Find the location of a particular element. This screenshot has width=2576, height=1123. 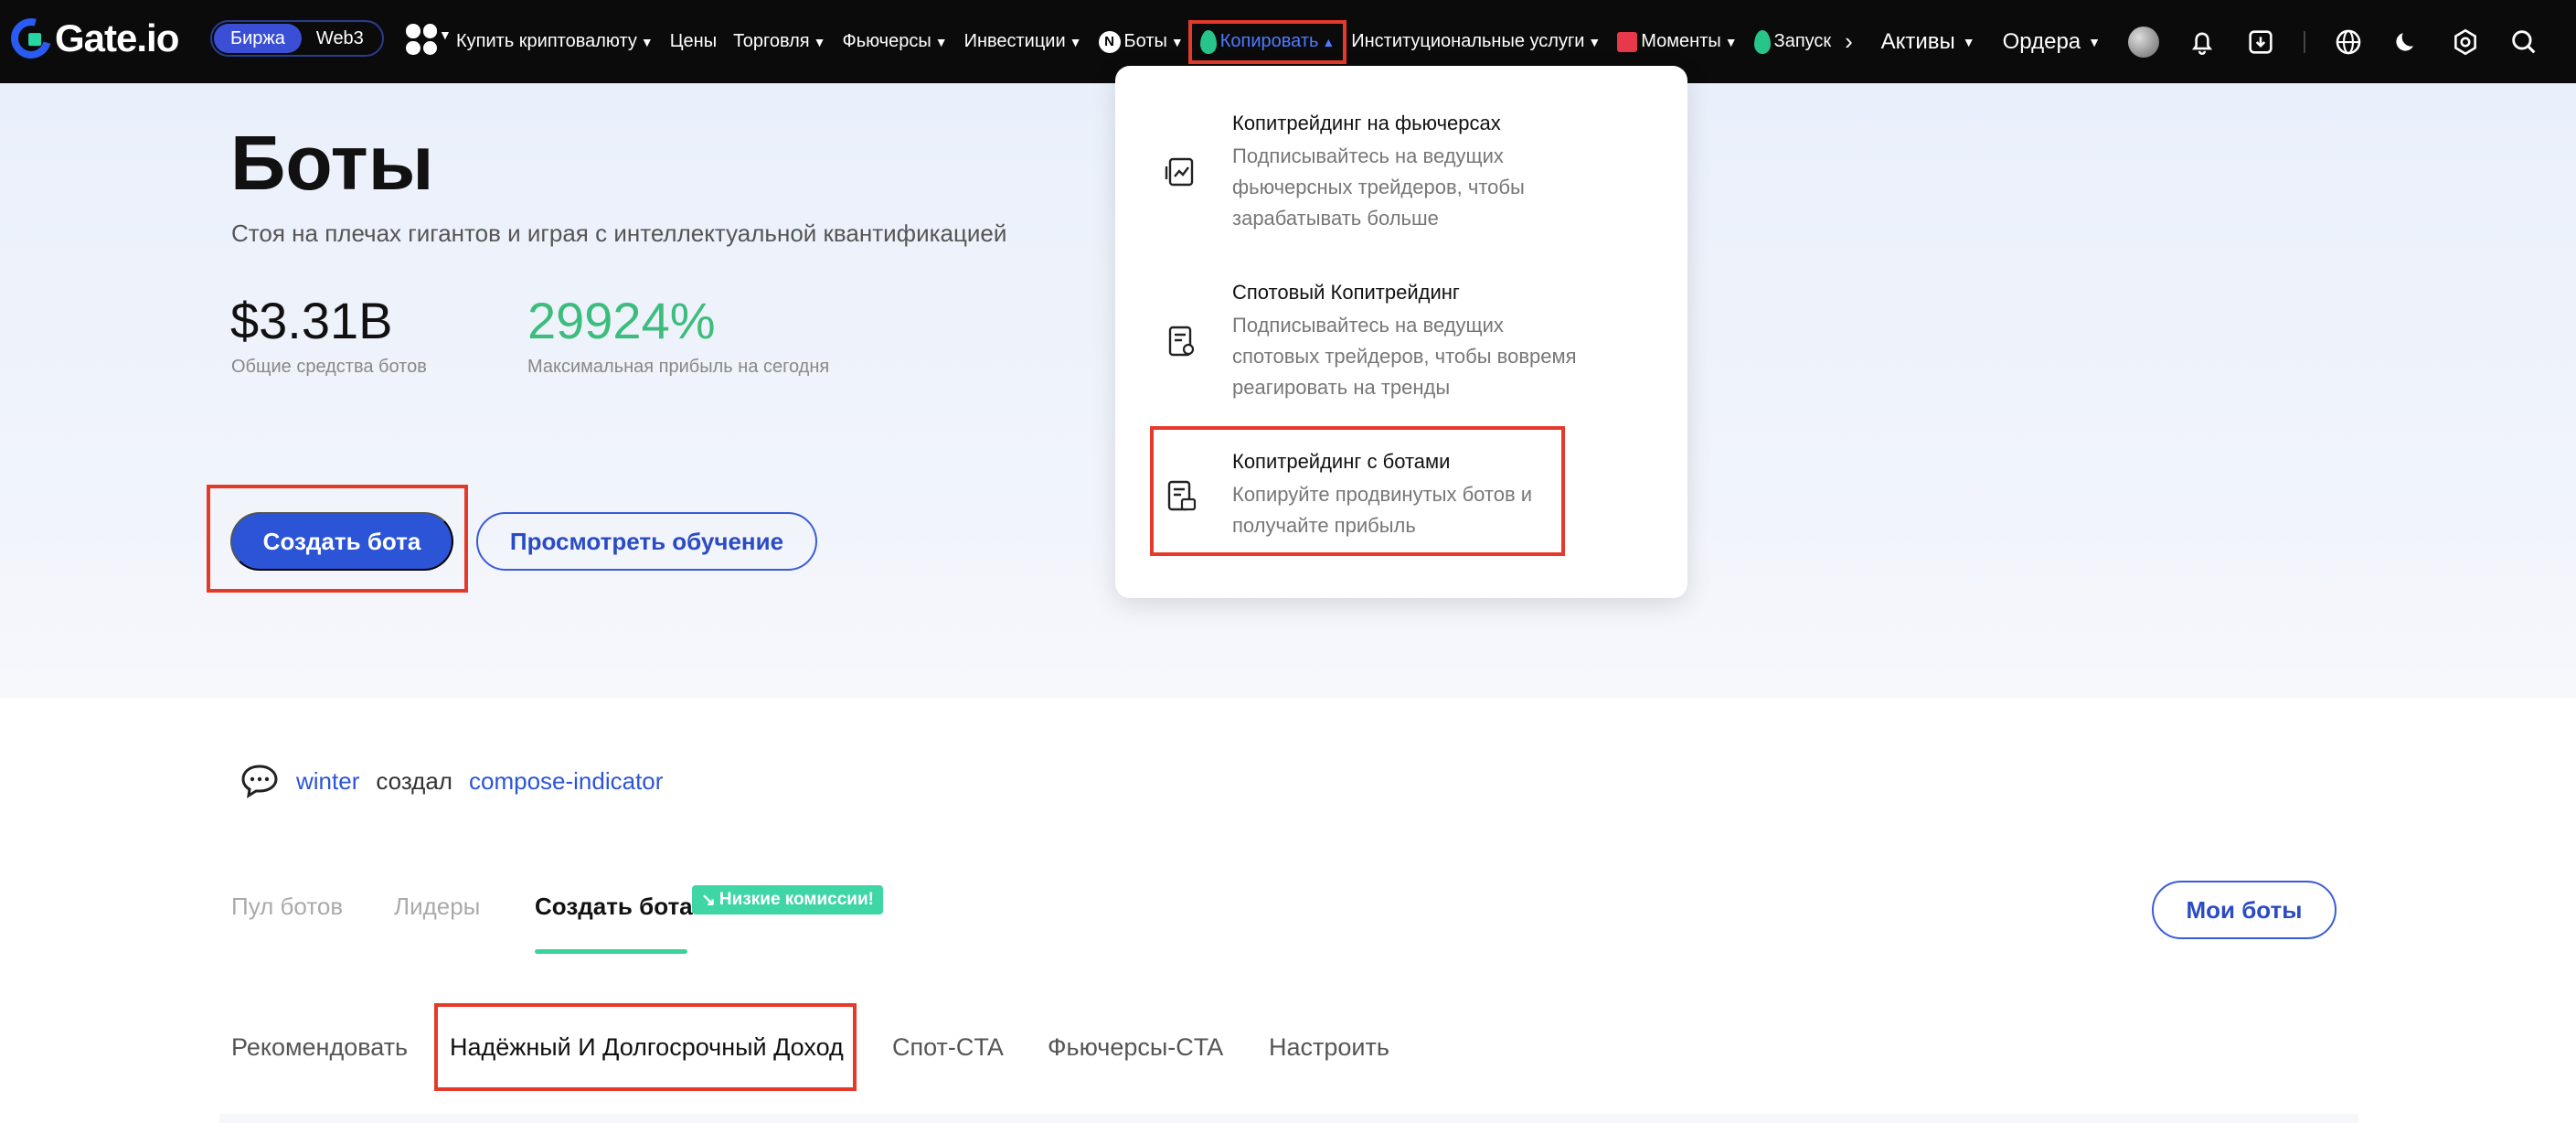

nav-copy: Копировать ▲ is located at coordinates (1267, 41).